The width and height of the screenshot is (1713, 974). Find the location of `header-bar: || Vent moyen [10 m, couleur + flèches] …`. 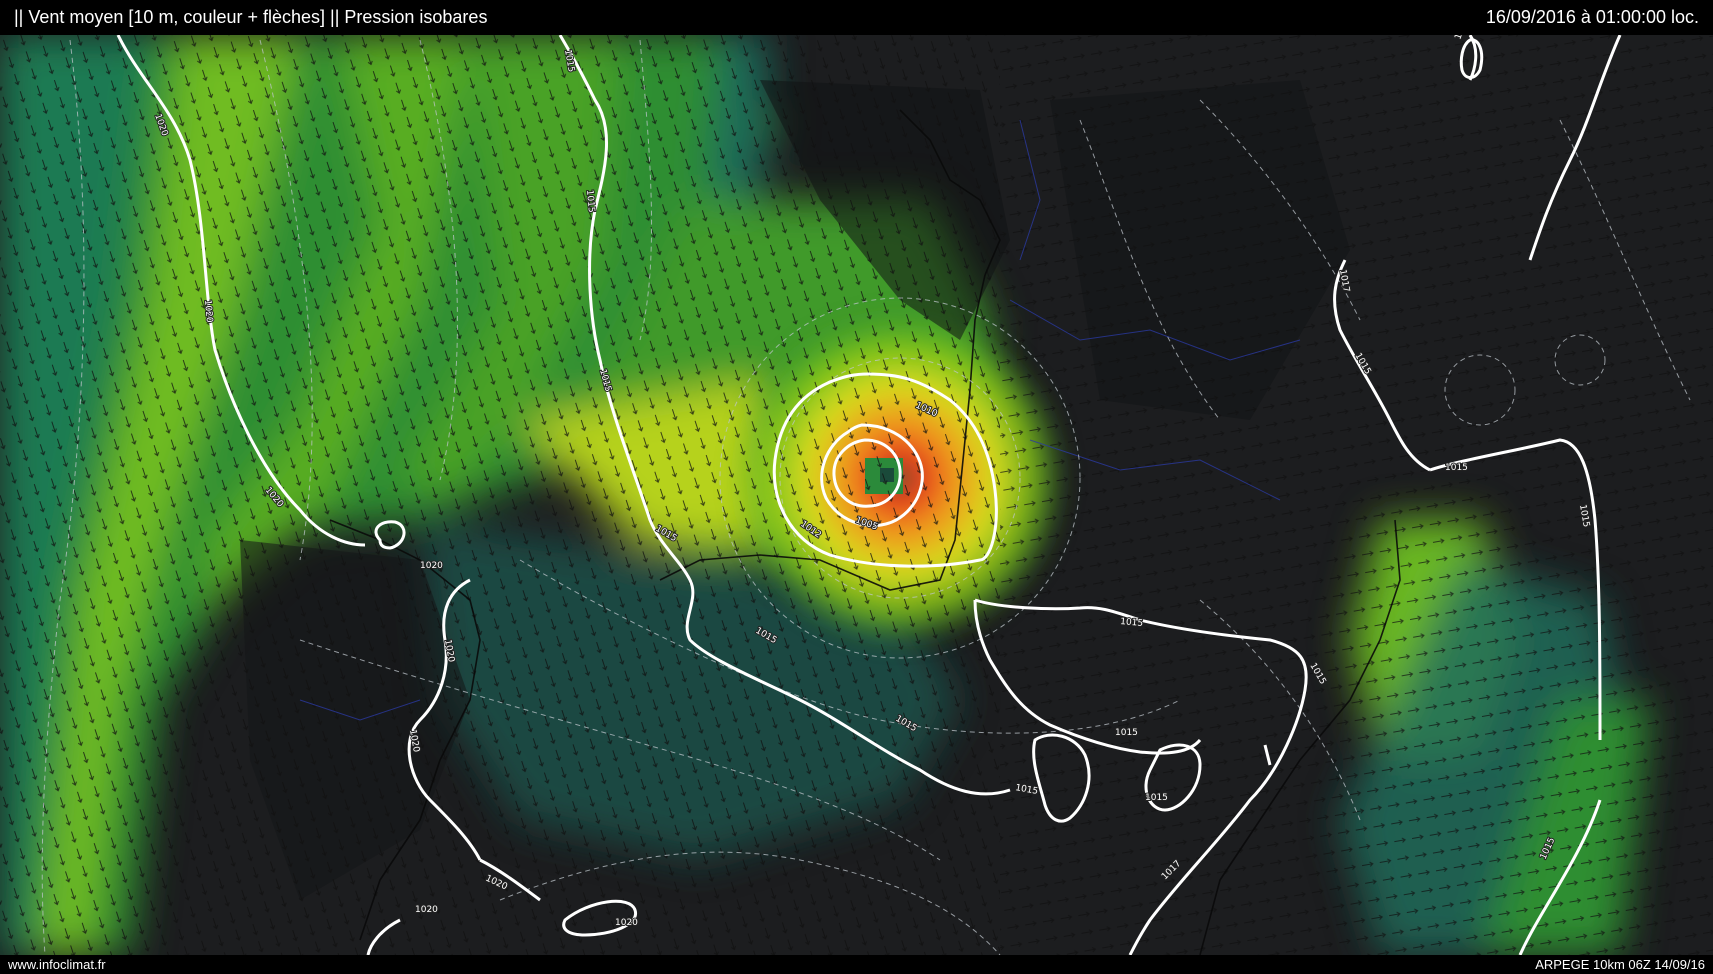

header-bar: || Vent moyen [10 m, couleur + flèches] … is located at coordinates (856, 17).